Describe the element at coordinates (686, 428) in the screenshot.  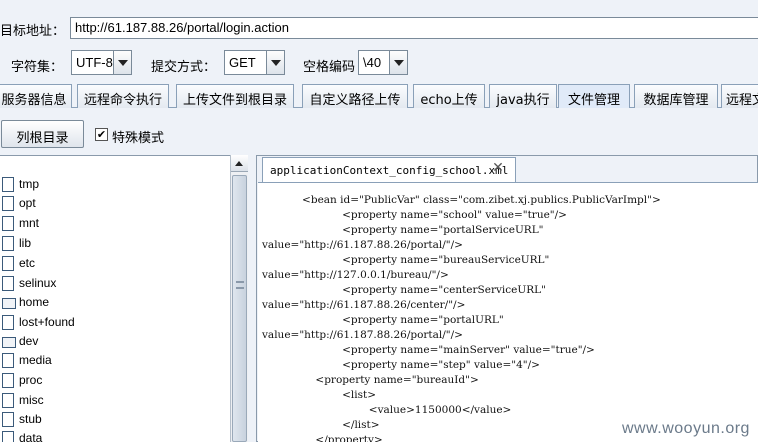
I see `watermark: www.wooyun.org` at that location.